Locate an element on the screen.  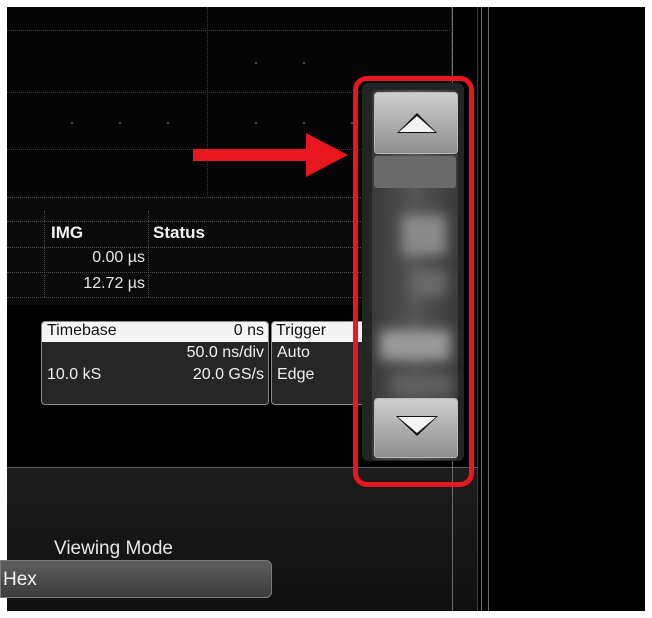
table-cell: 12.72 µs is located at coordinates (114, 283).